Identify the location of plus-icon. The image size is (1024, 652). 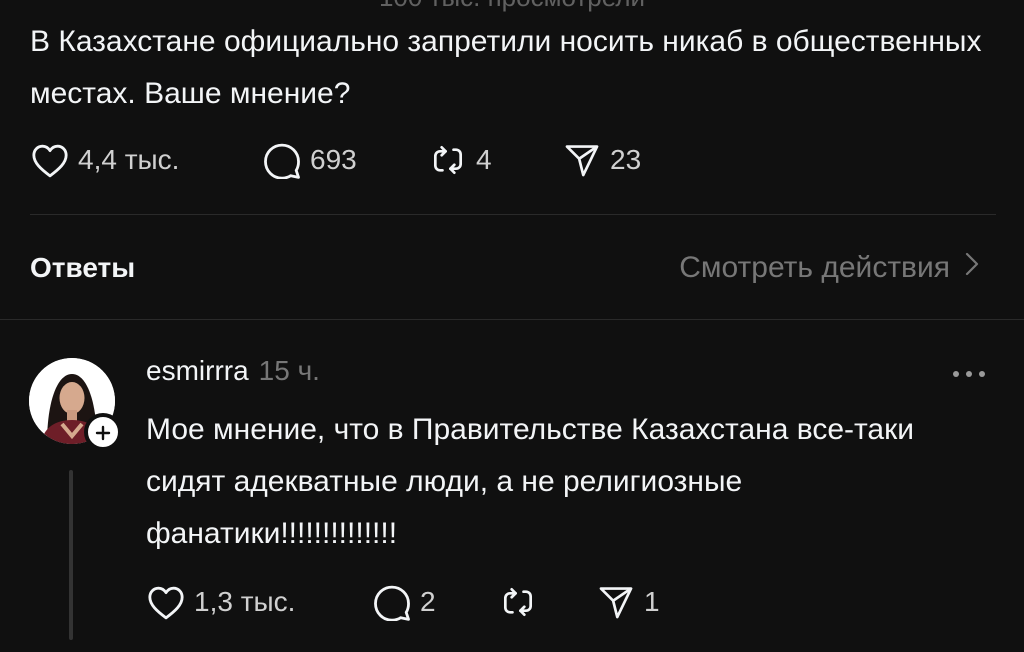
(103, 432).